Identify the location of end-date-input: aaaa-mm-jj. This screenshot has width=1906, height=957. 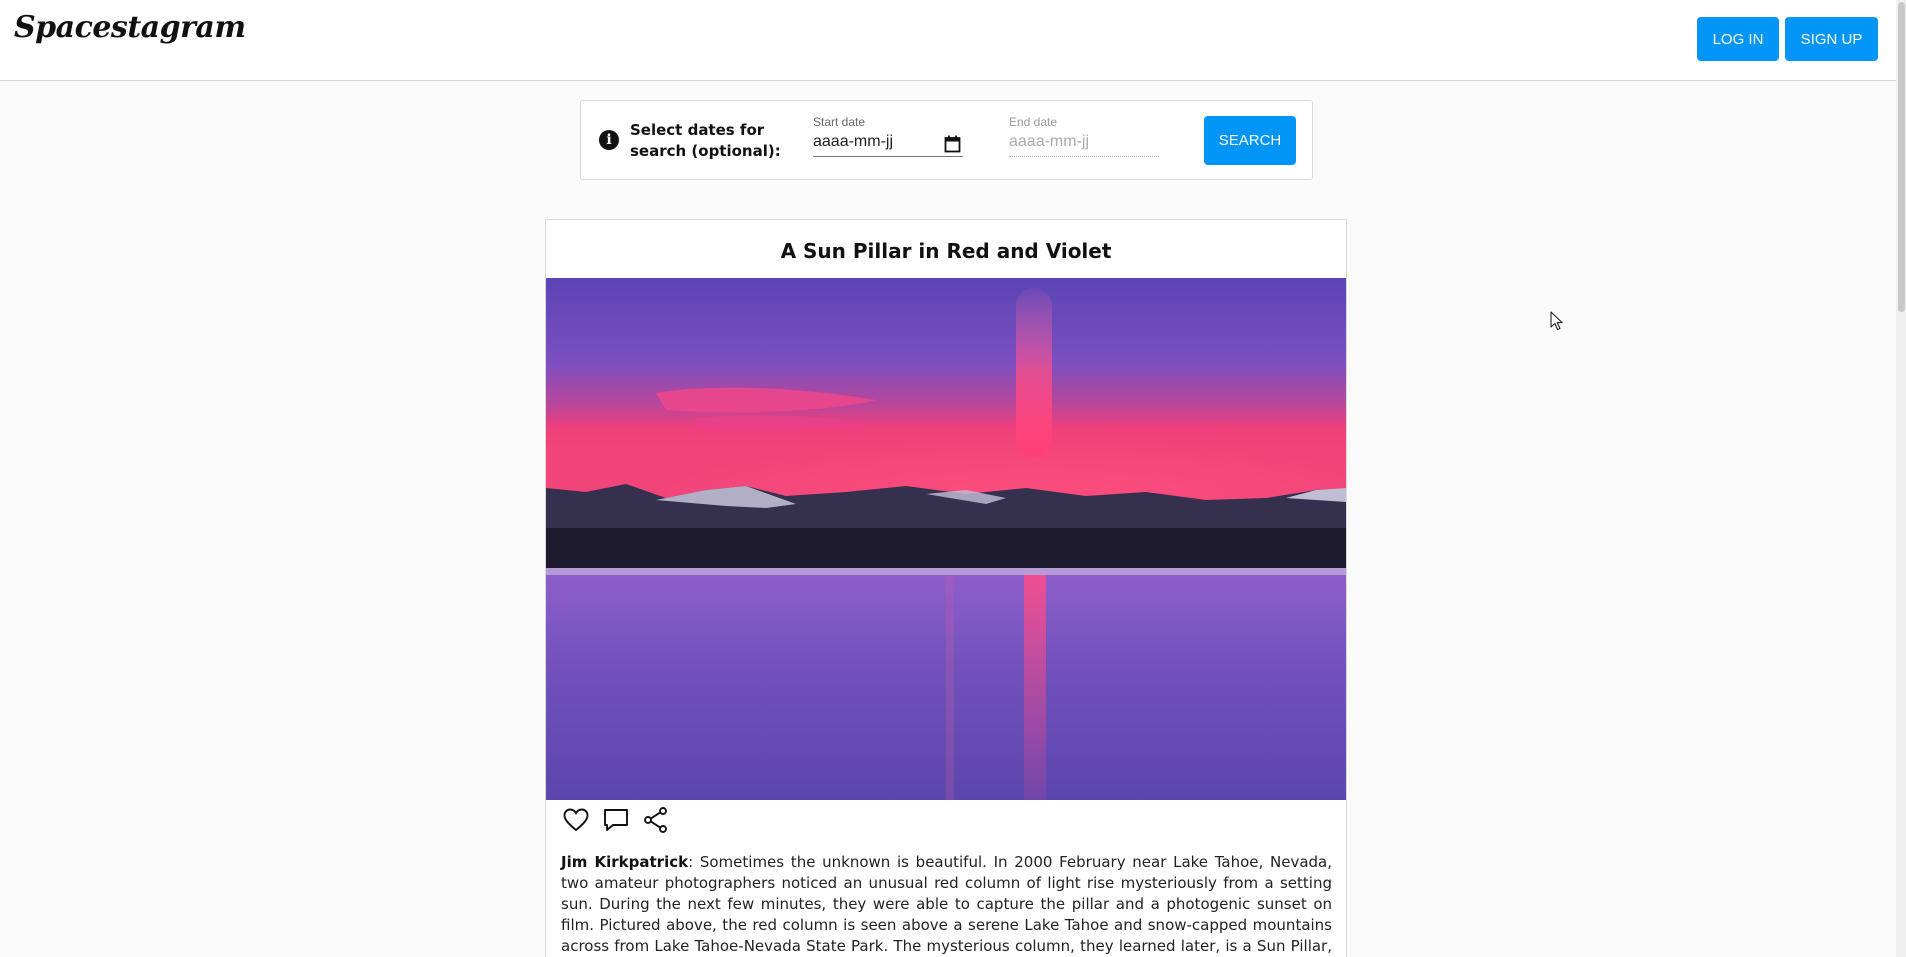
(1084, 145).